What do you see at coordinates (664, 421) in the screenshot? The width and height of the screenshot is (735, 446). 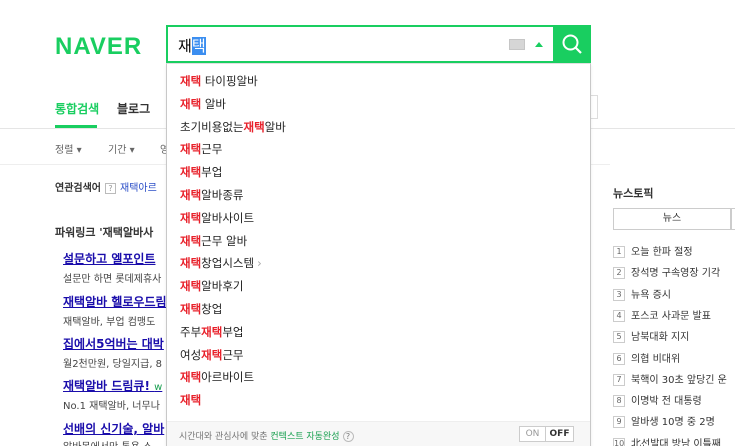 I see `news-topic-item: 9 알바생 10명 중 2명` at bounding box center [664, 421].